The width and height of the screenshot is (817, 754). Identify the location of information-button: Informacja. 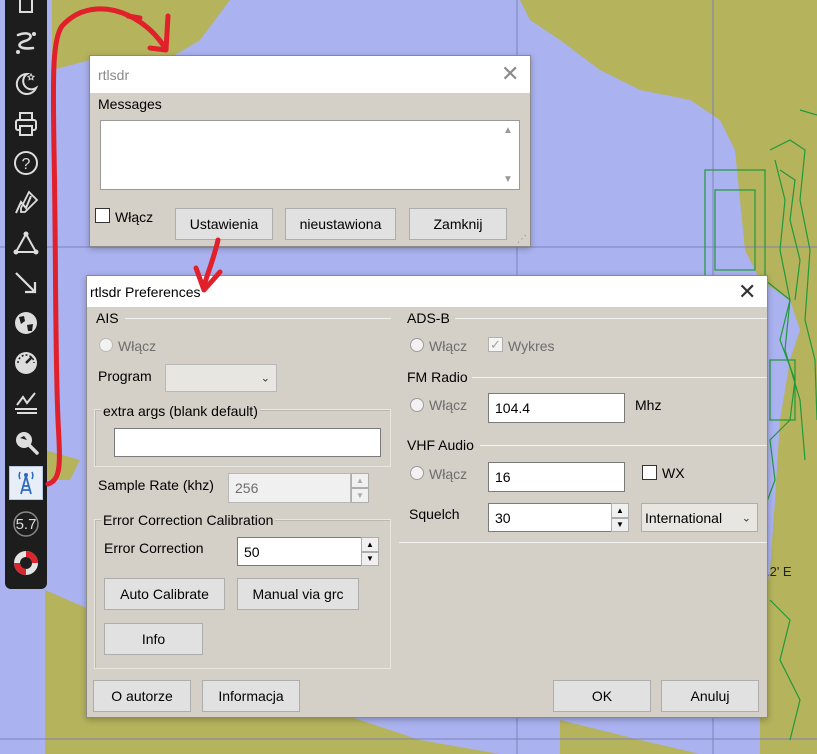
(251, 696).